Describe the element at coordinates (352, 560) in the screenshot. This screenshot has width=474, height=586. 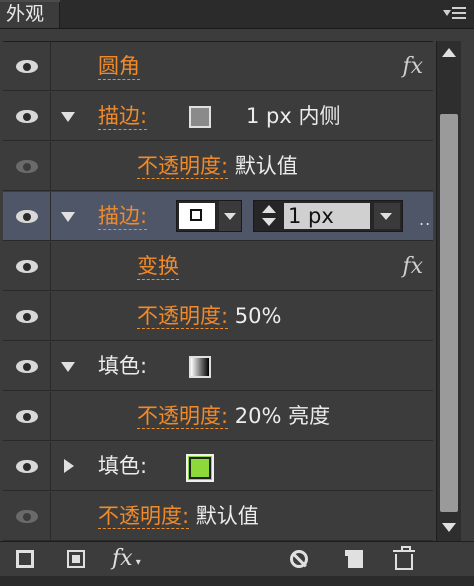
I see `duplicate-icon` at that location.